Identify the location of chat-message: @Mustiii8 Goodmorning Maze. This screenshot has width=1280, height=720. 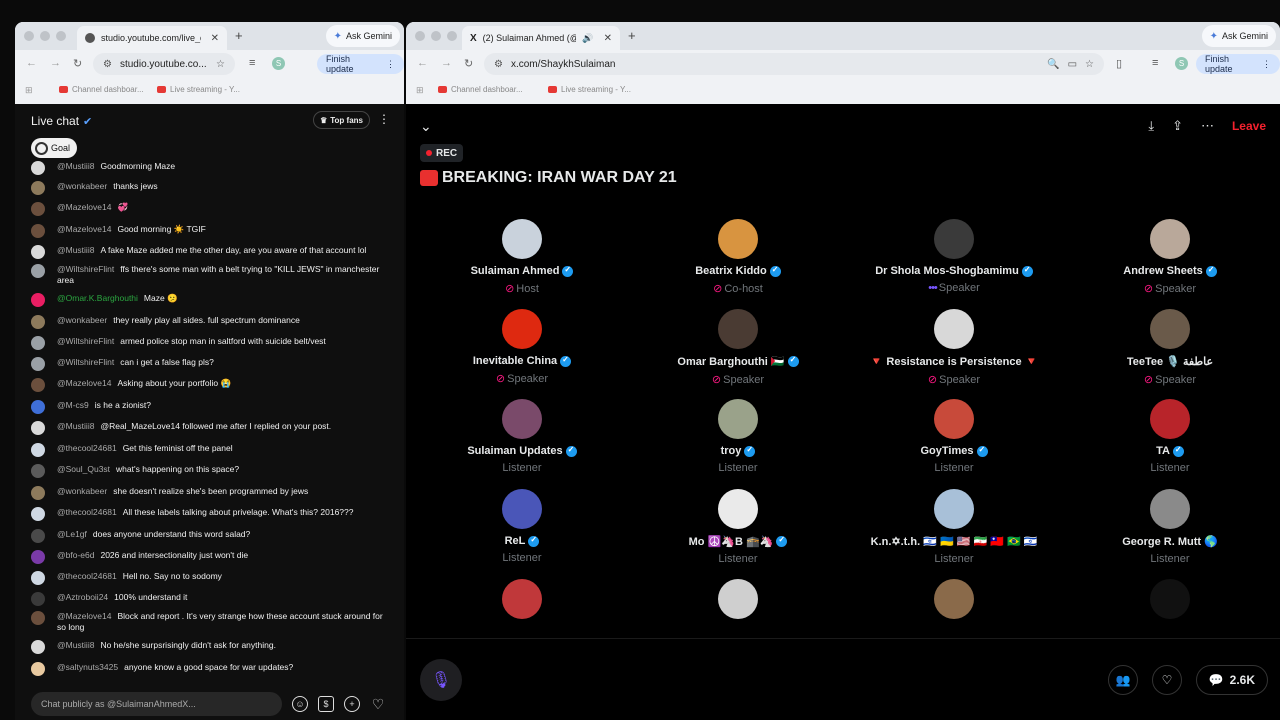
(209, 168).